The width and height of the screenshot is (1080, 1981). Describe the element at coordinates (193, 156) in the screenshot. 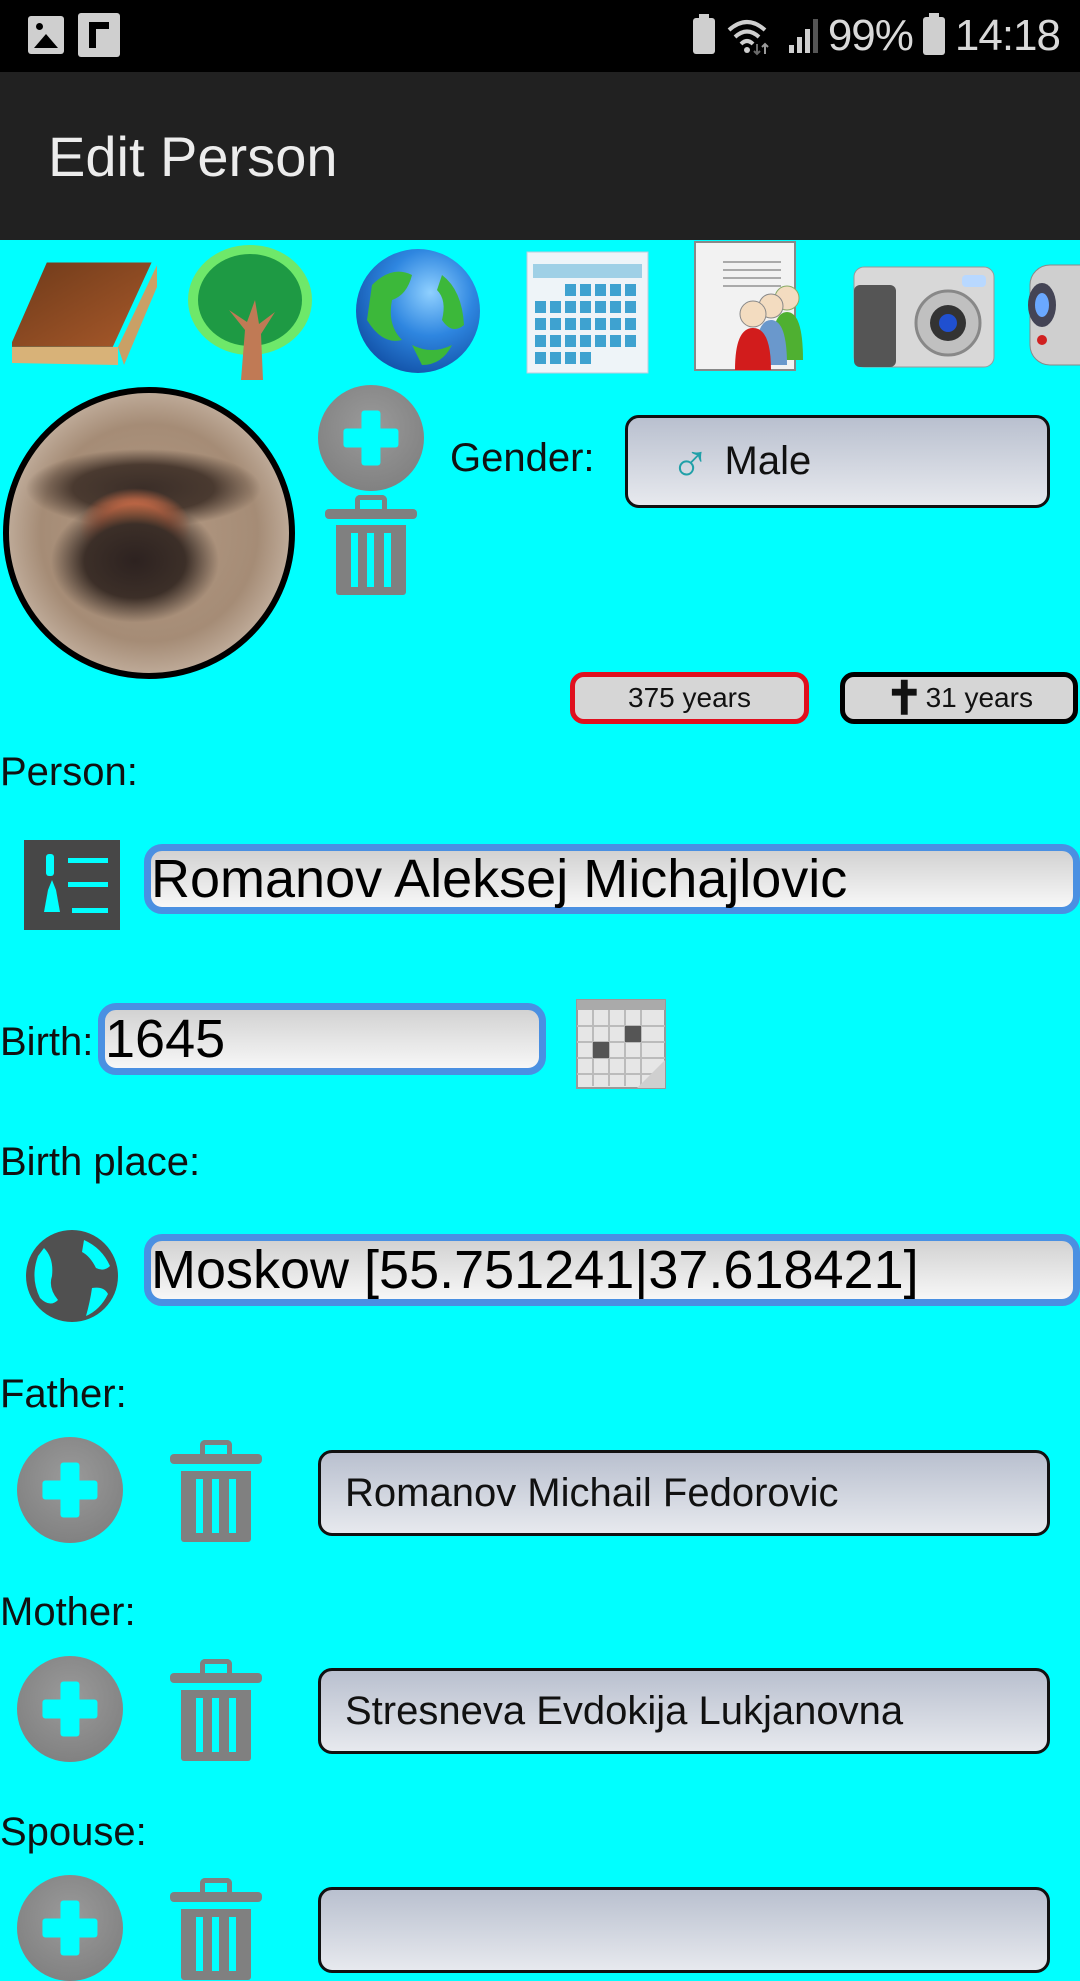

I see `page-title: Edit Person` at that location.